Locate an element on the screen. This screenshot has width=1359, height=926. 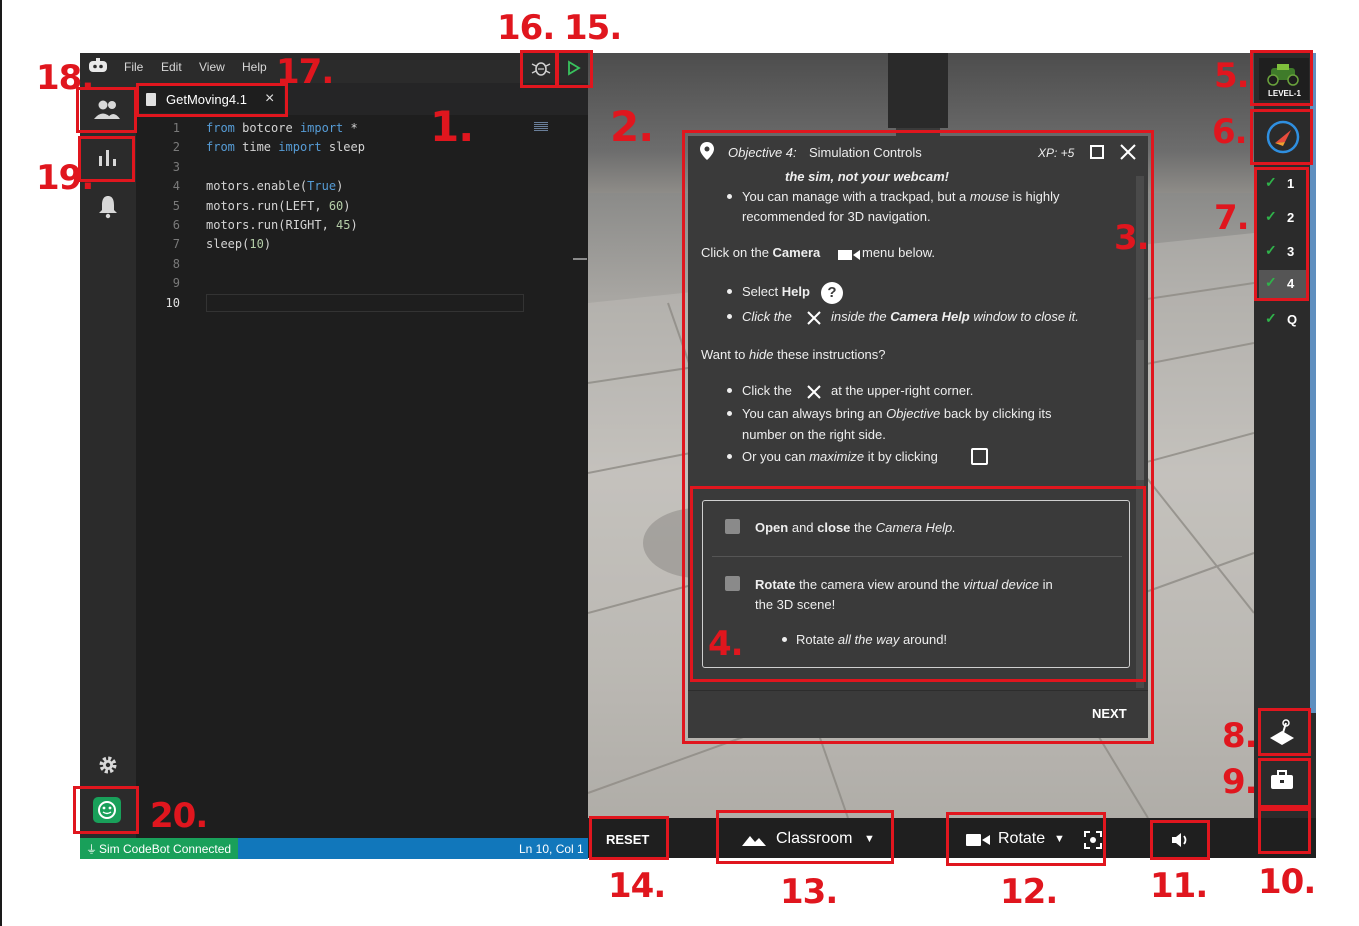
annotation-box-joystick is located at coordinates (1284, 732).